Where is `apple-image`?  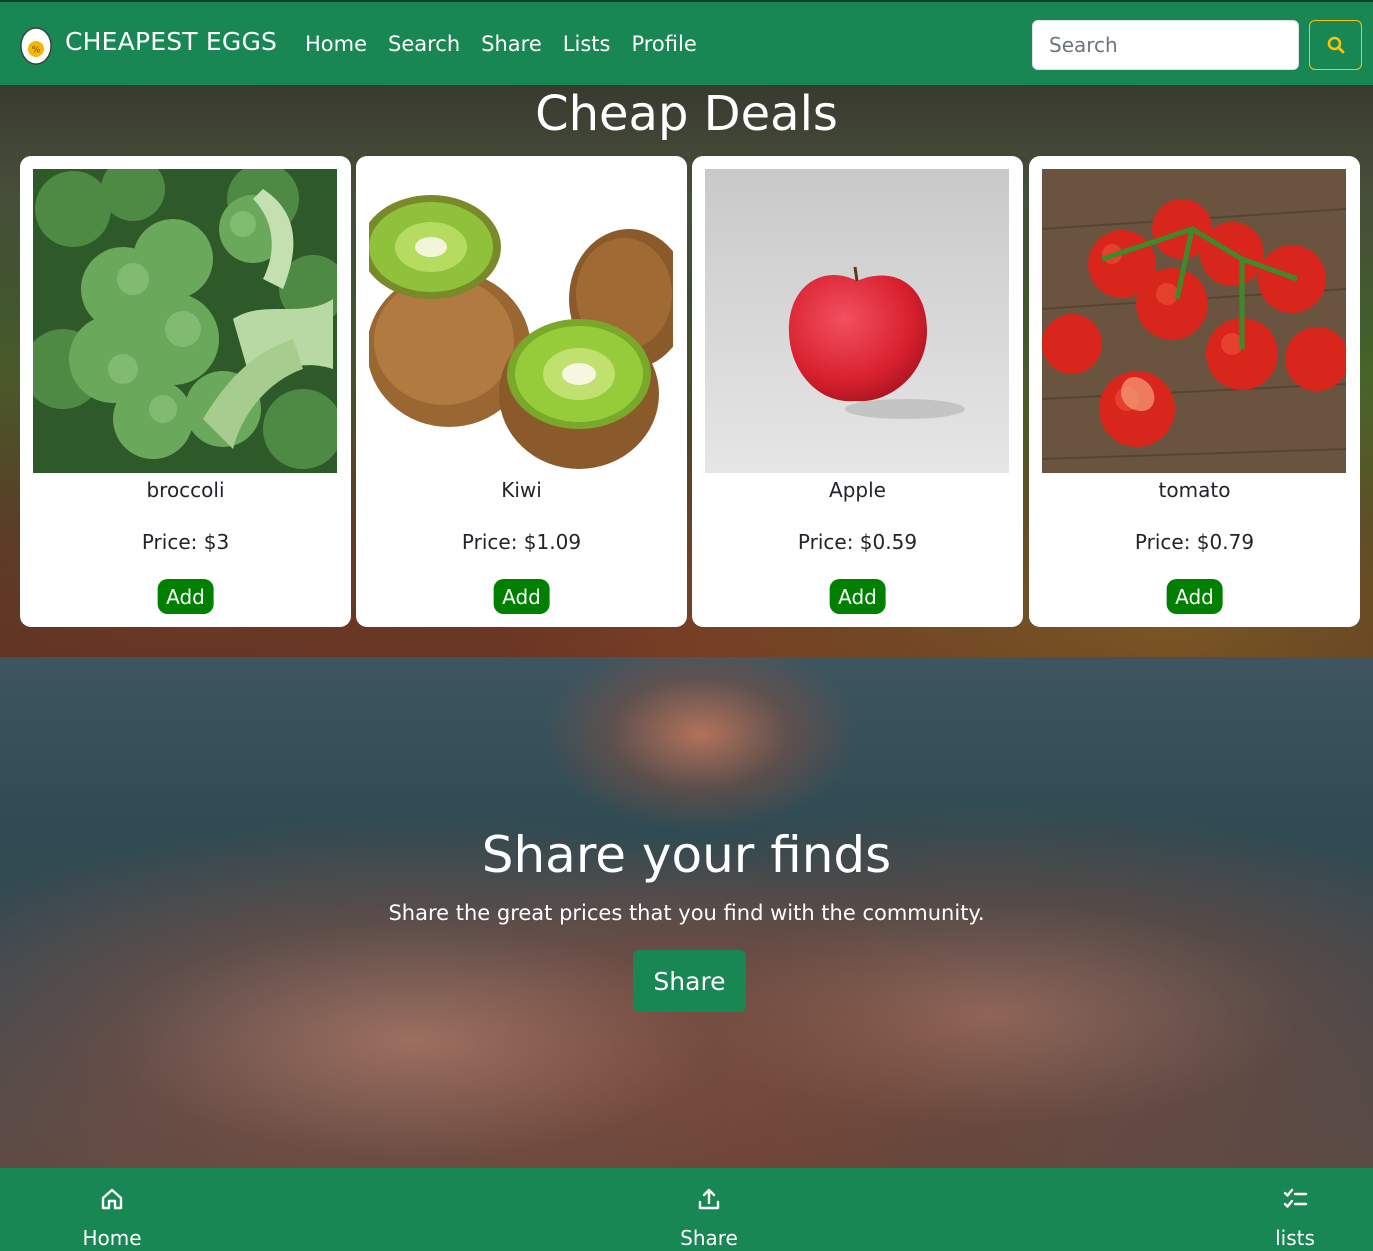 apple-image is located at coordinates (857, 321).